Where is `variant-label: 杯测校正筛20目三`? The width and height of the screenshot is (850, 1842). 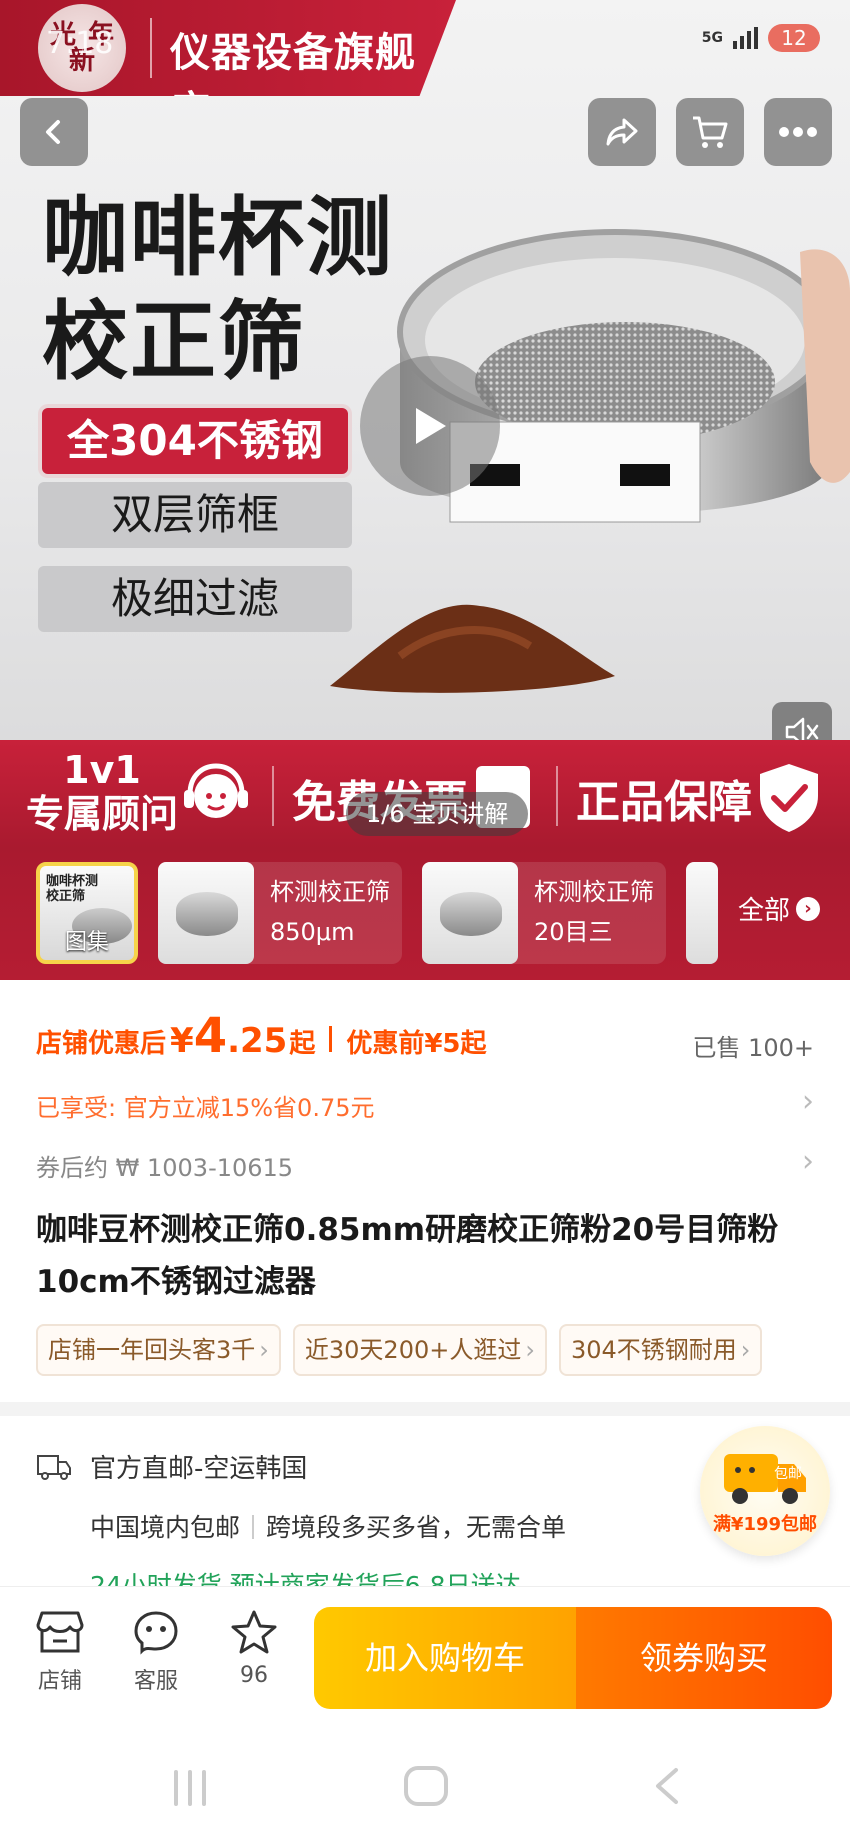
variant-label: 杯测校正筛20目三 is located at coordinates (594, 912).